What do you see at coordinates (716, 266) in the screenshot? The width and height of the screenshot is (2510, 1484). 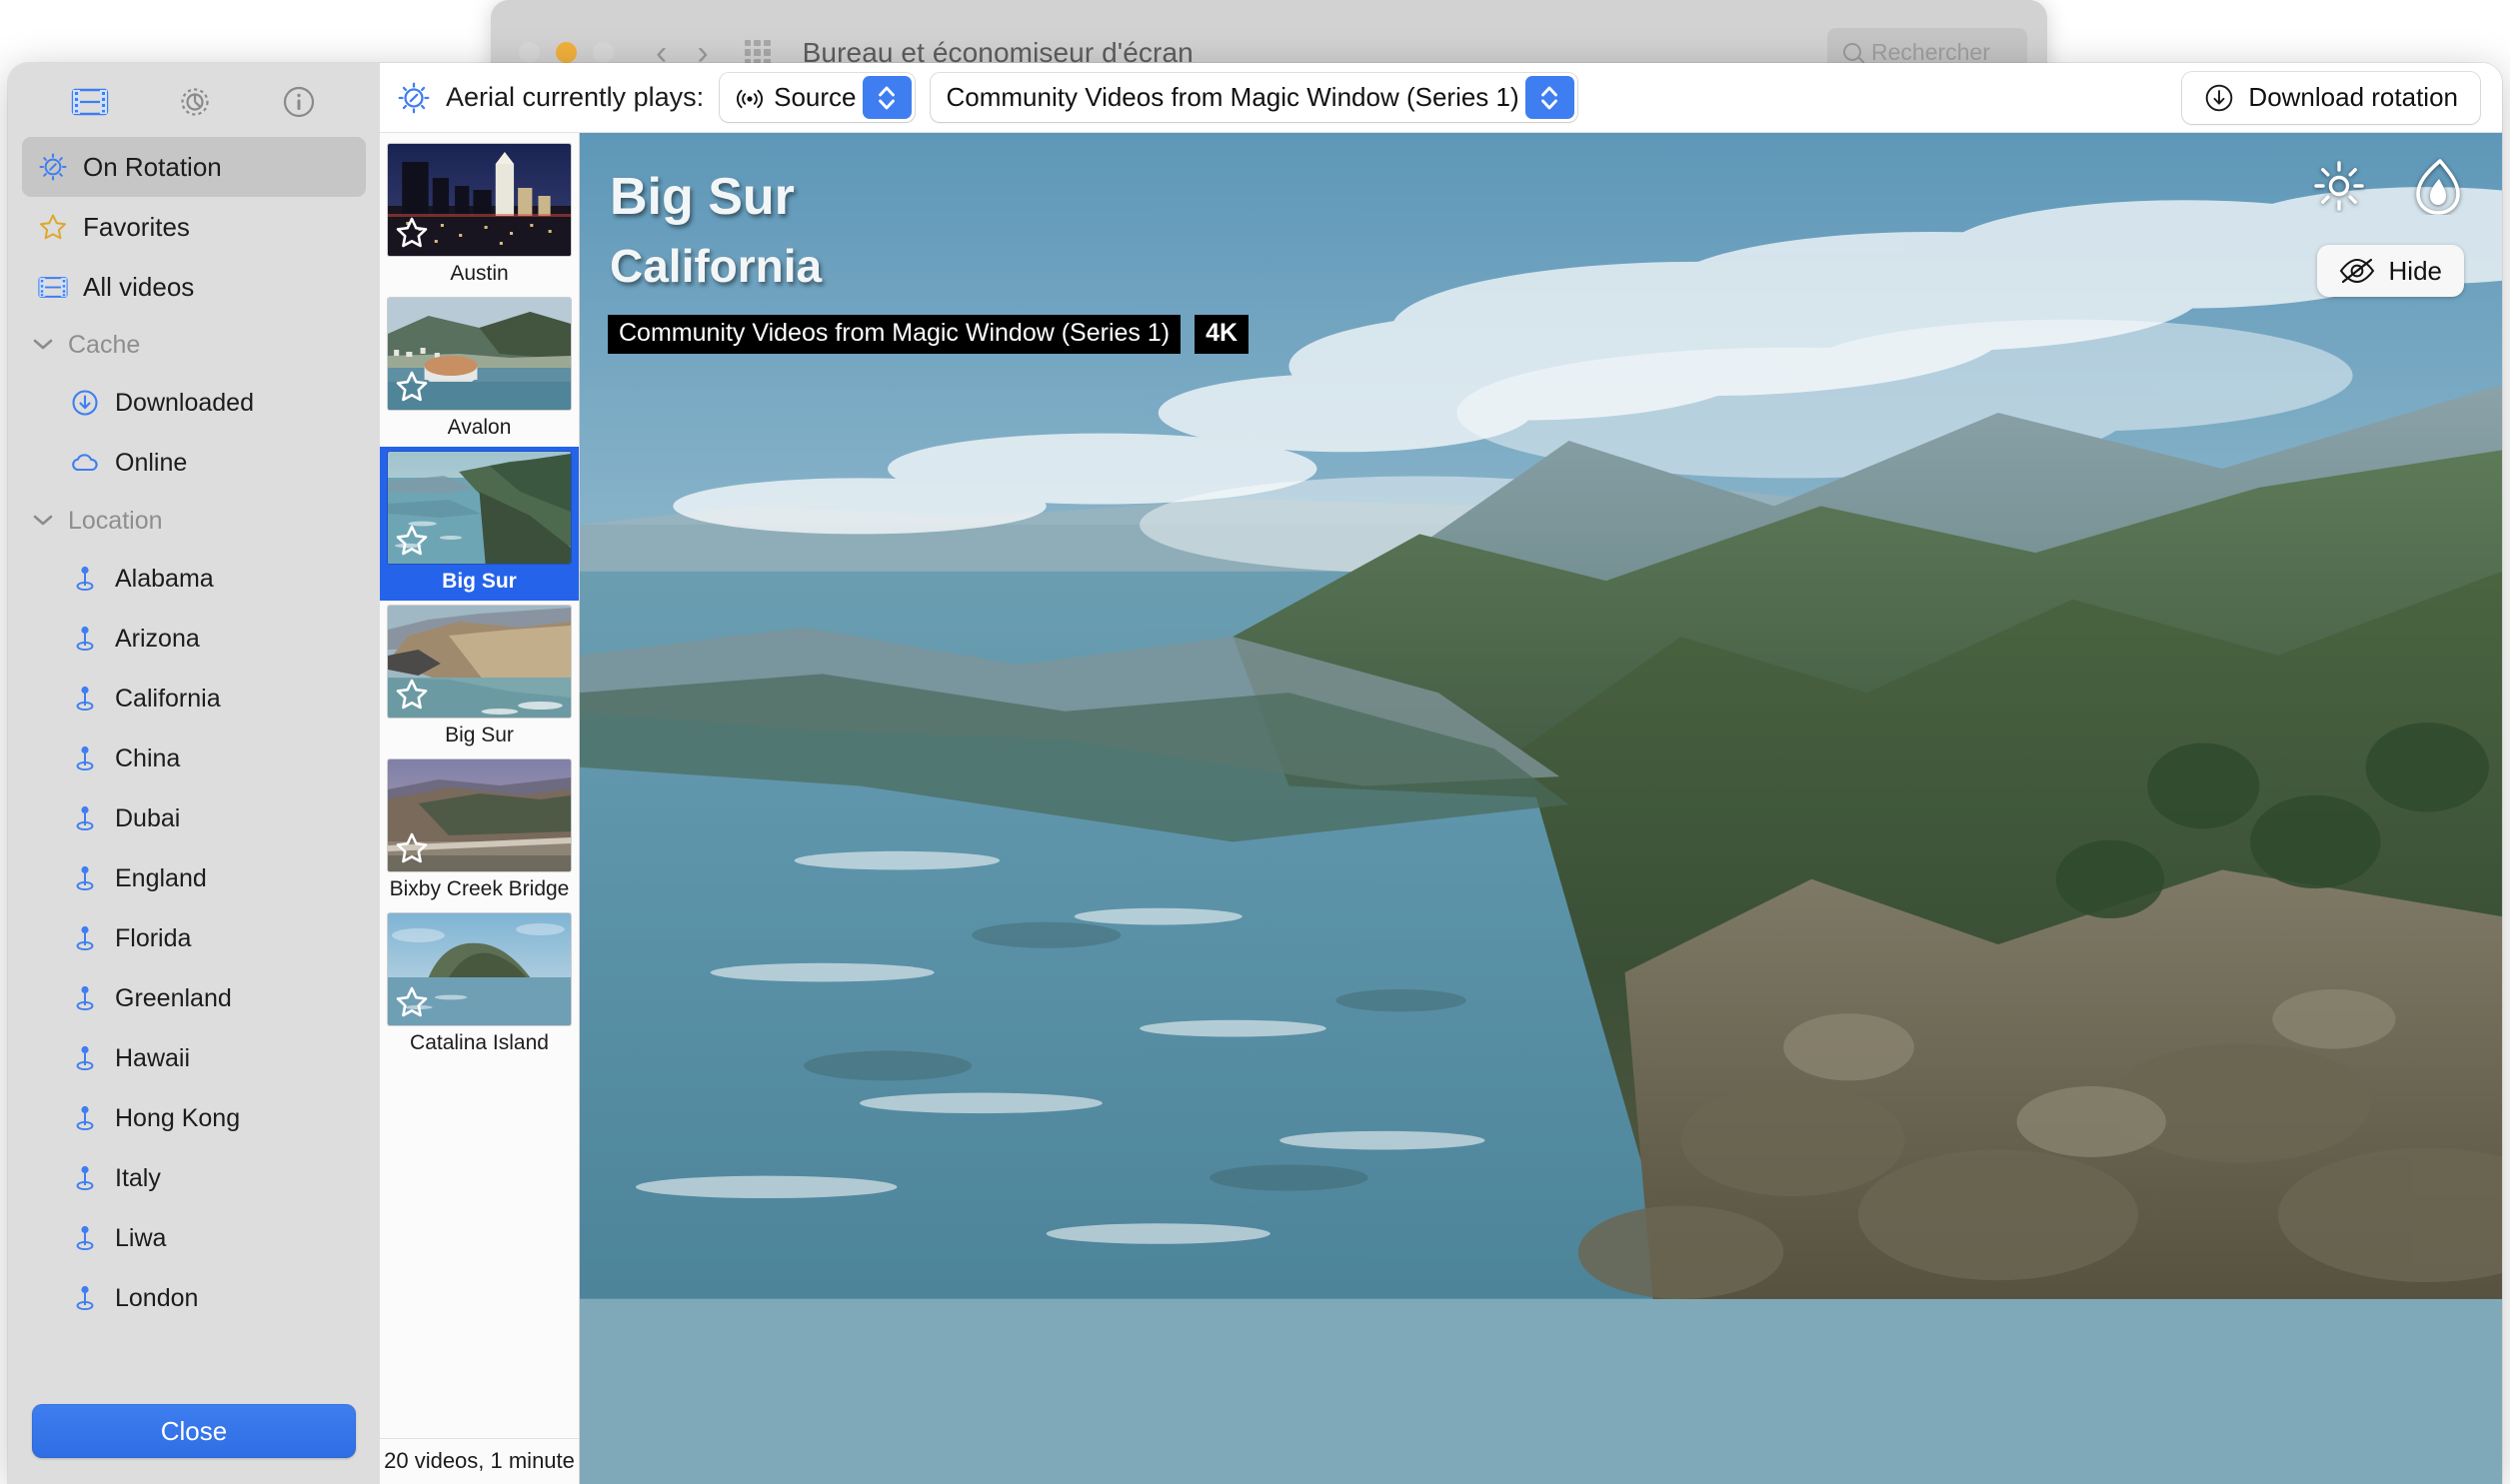 I see `preview-subtitle: California` at bounding box center [716, 266].